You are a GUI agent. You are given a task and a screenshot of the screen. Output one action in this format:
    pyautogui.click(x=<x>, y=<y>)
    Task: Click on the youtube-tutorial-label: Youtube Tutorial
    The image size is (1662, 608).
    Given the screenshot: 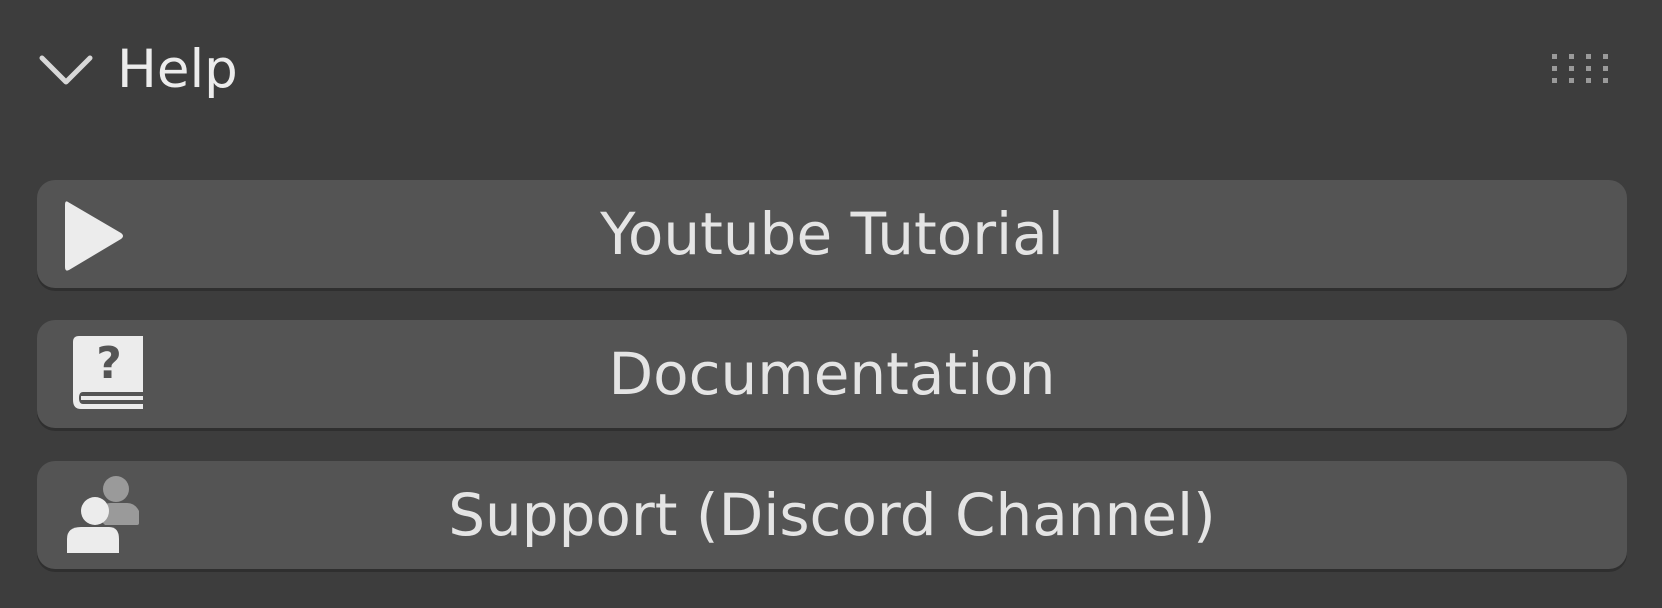 What is the action you would take?
    pyautogui.click(x=832, y=234)
    